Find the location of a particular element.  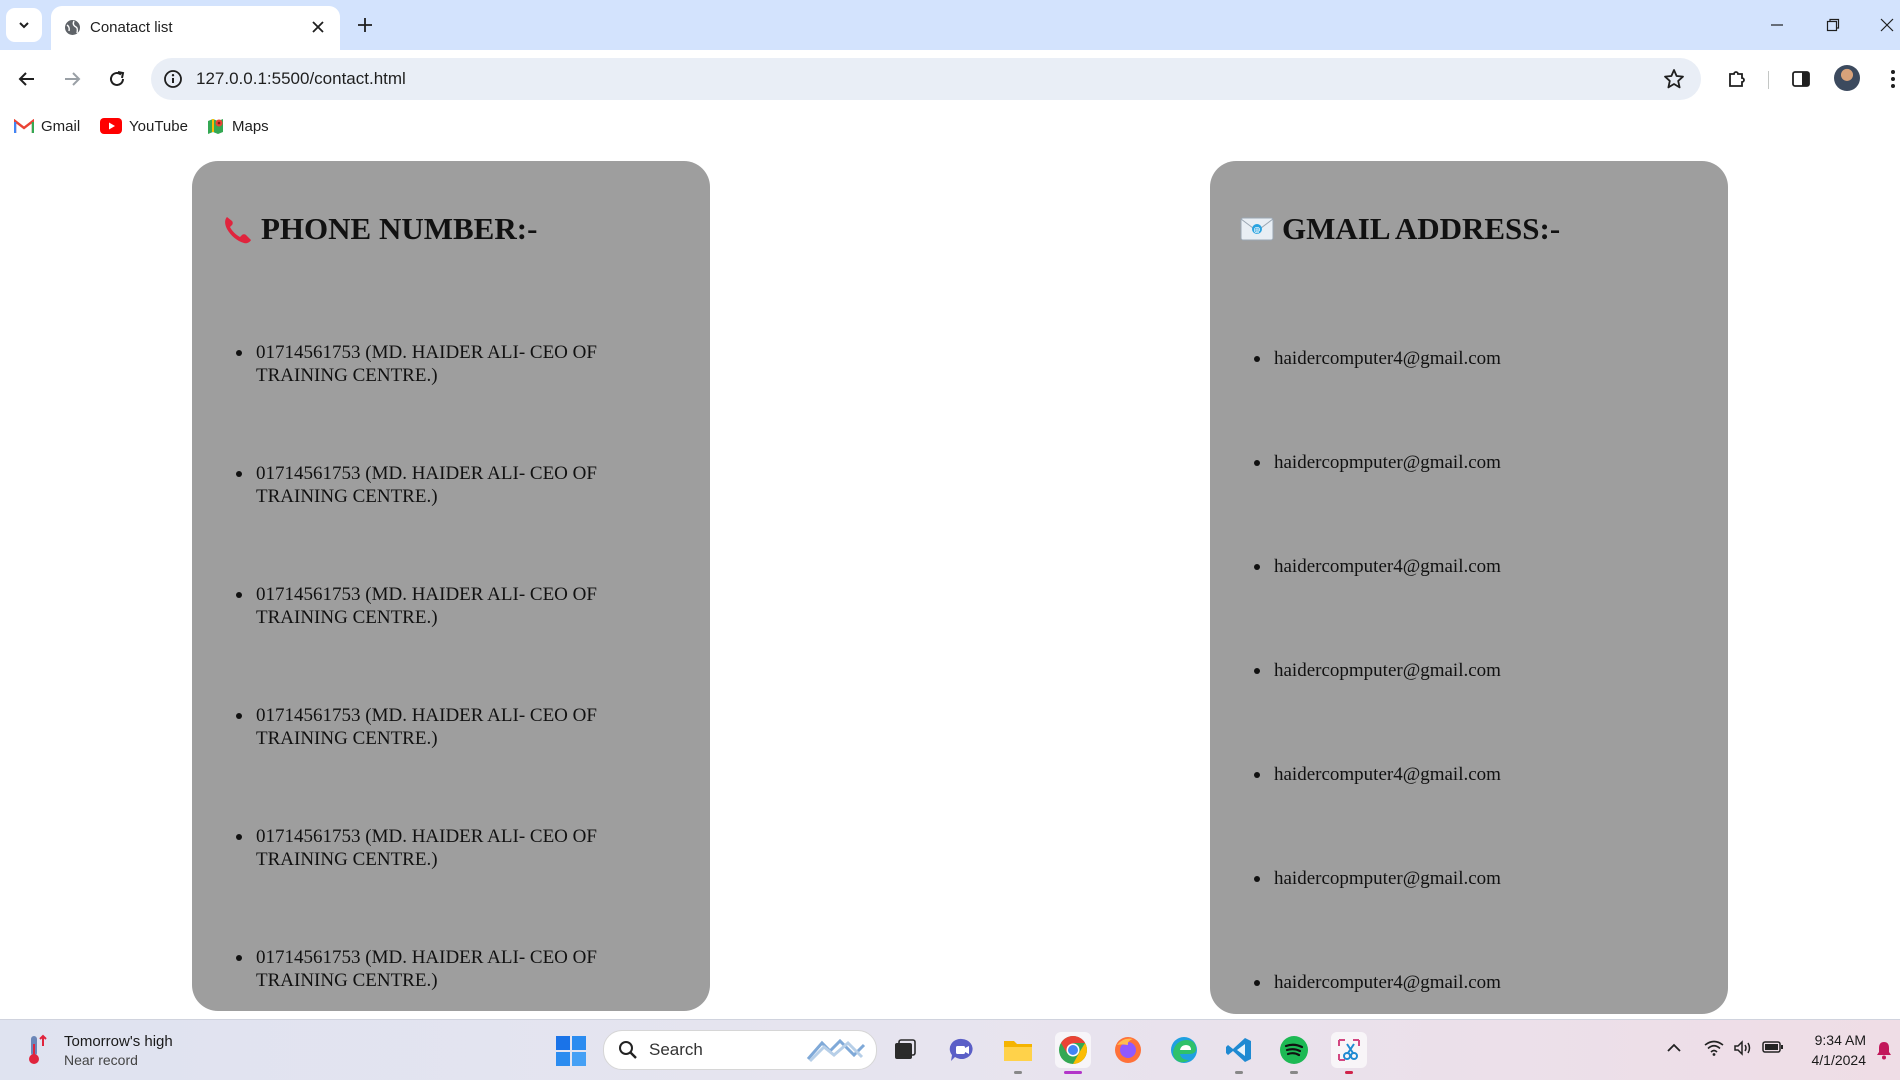

folder-icon is located at coordinates (1018, 1051).